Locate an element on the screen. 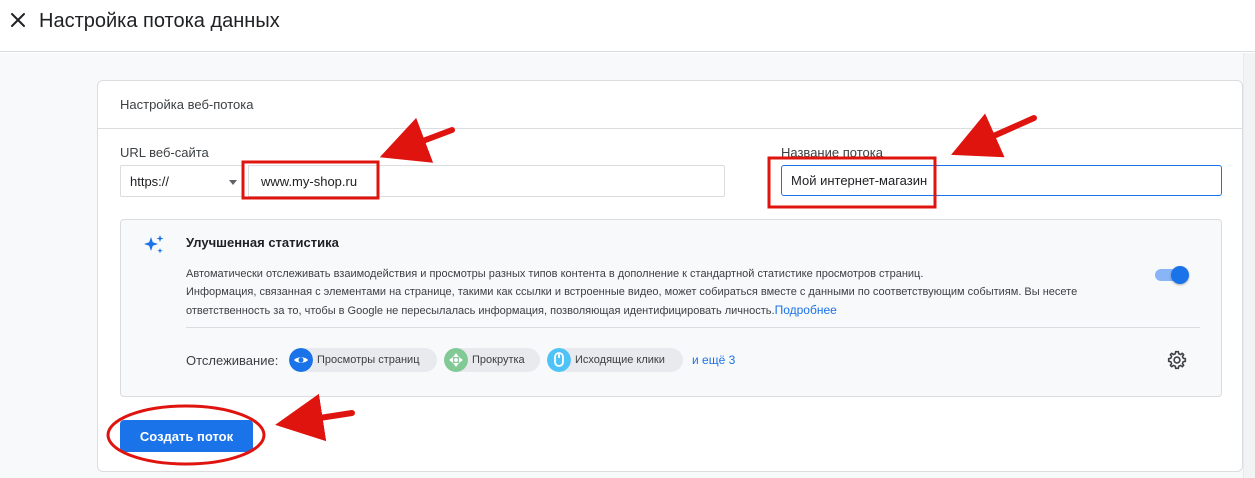  protocol-select: https:// is located at coordinates (182, 181).